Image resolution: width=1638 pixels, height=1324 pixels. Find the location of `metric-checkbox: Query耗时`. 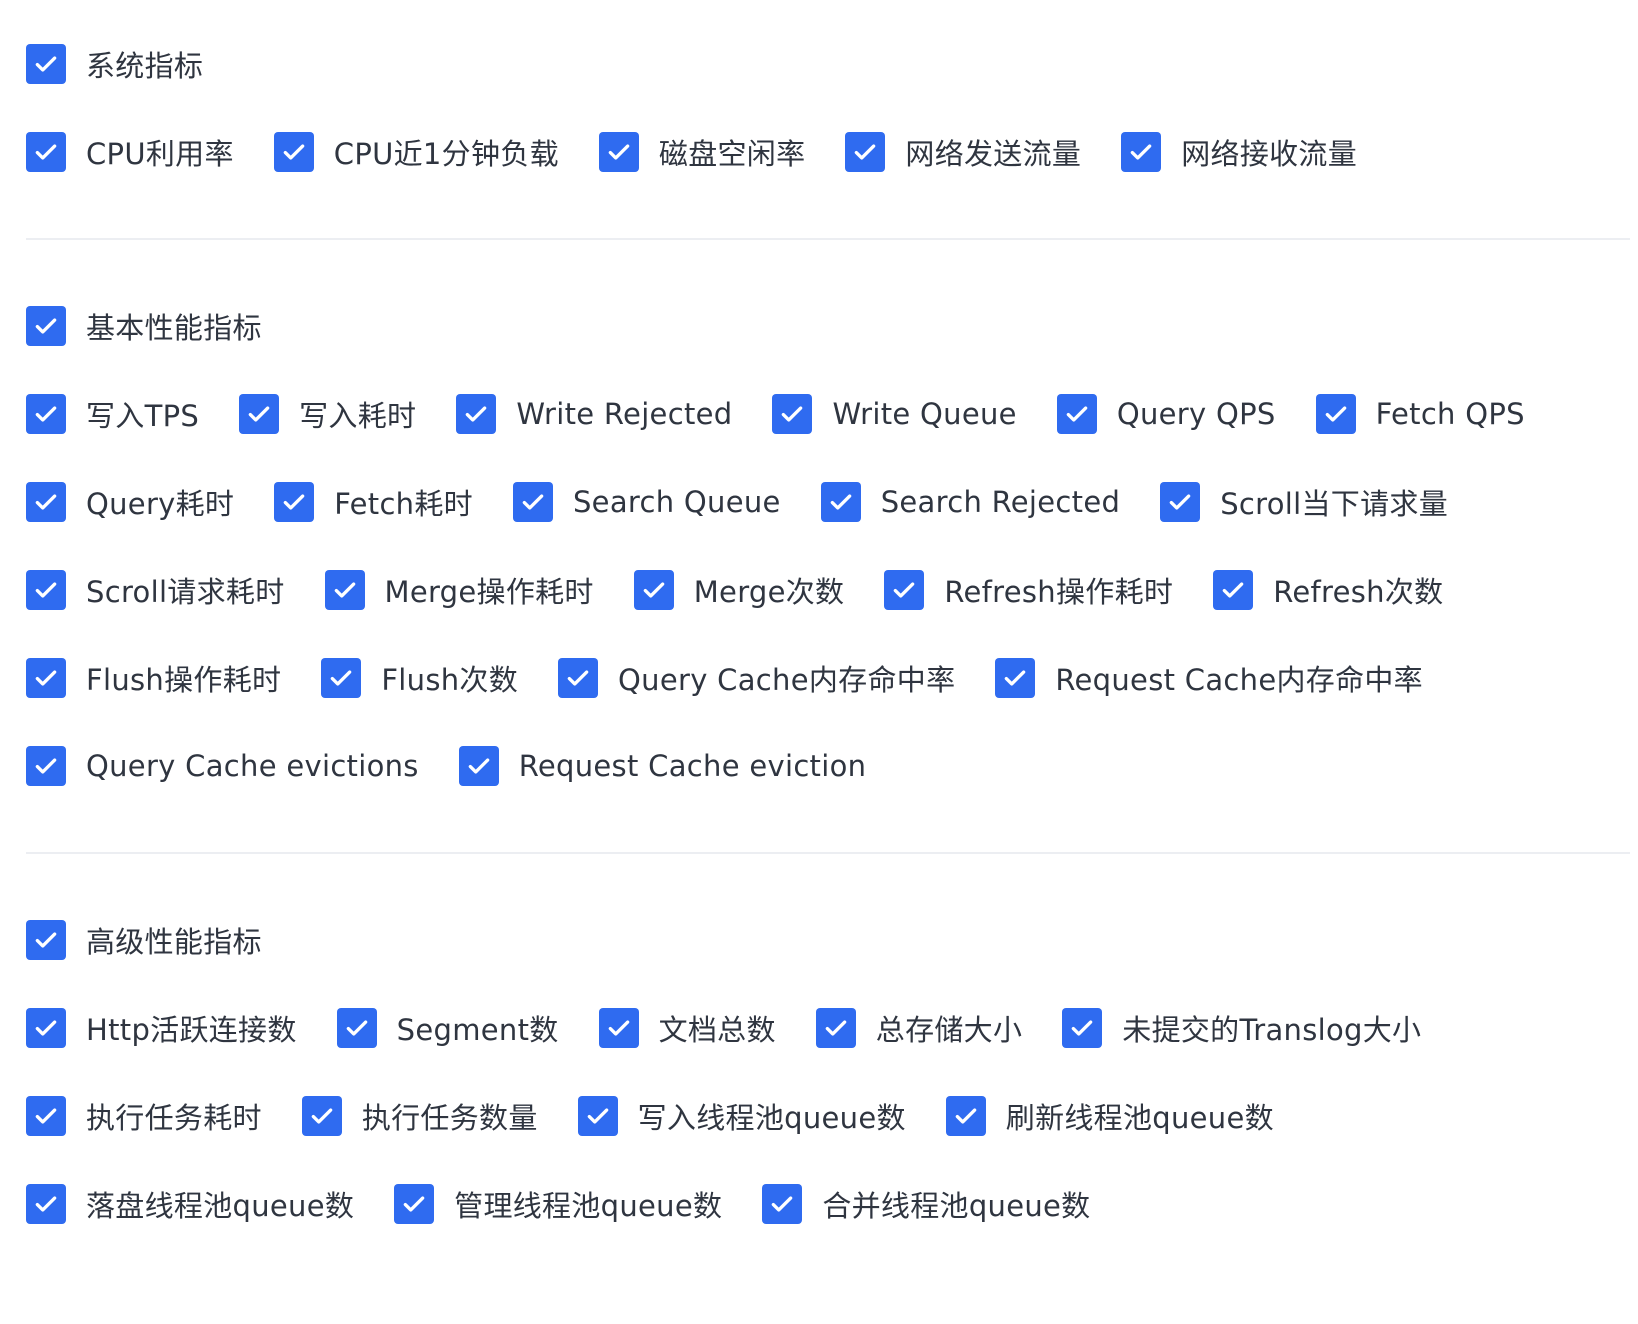

metric-checkbox: Query耗时 is located at coordinates (130, 502).